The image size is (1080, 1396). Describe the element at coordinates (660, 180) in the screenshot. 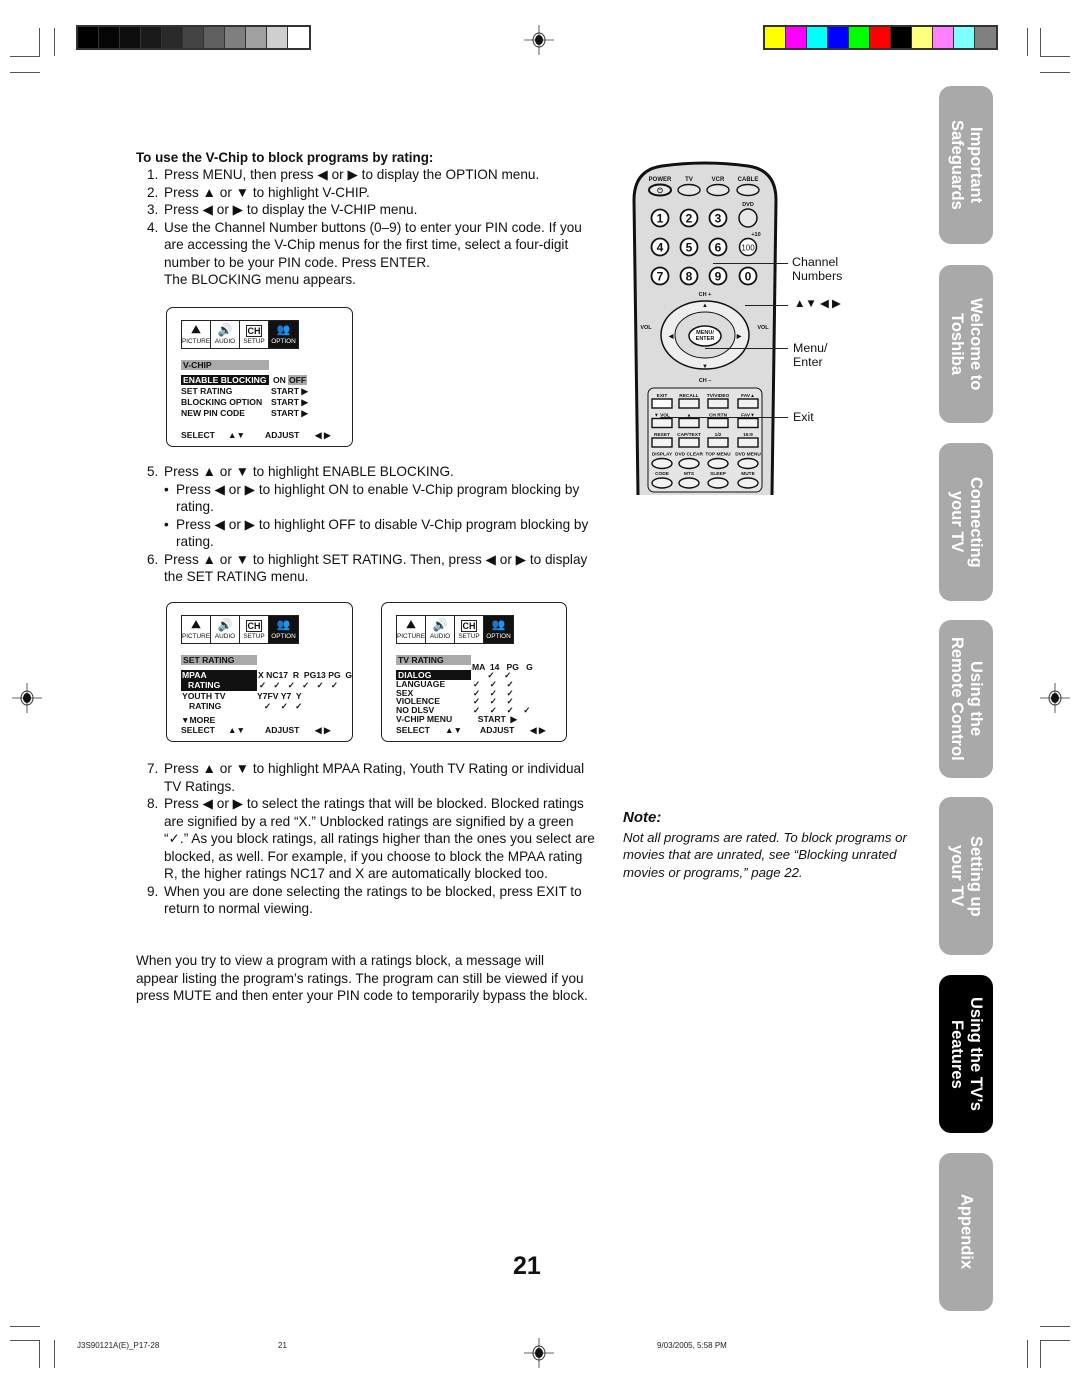

I see `remote-label-power: POWER` at that location.